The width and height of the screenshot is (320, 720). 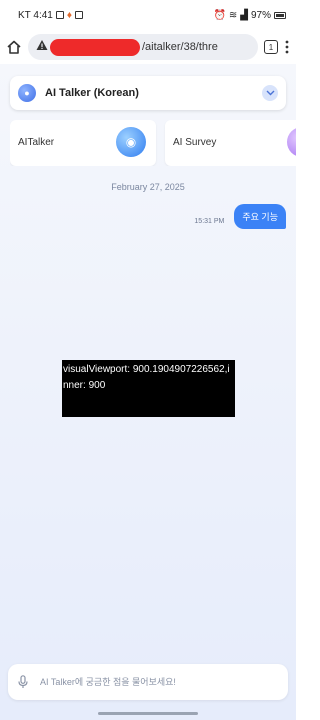 What do you see at coordinates (78, 15) in the screenshot?
I see `image-icon` at bounding box center [78, 15].